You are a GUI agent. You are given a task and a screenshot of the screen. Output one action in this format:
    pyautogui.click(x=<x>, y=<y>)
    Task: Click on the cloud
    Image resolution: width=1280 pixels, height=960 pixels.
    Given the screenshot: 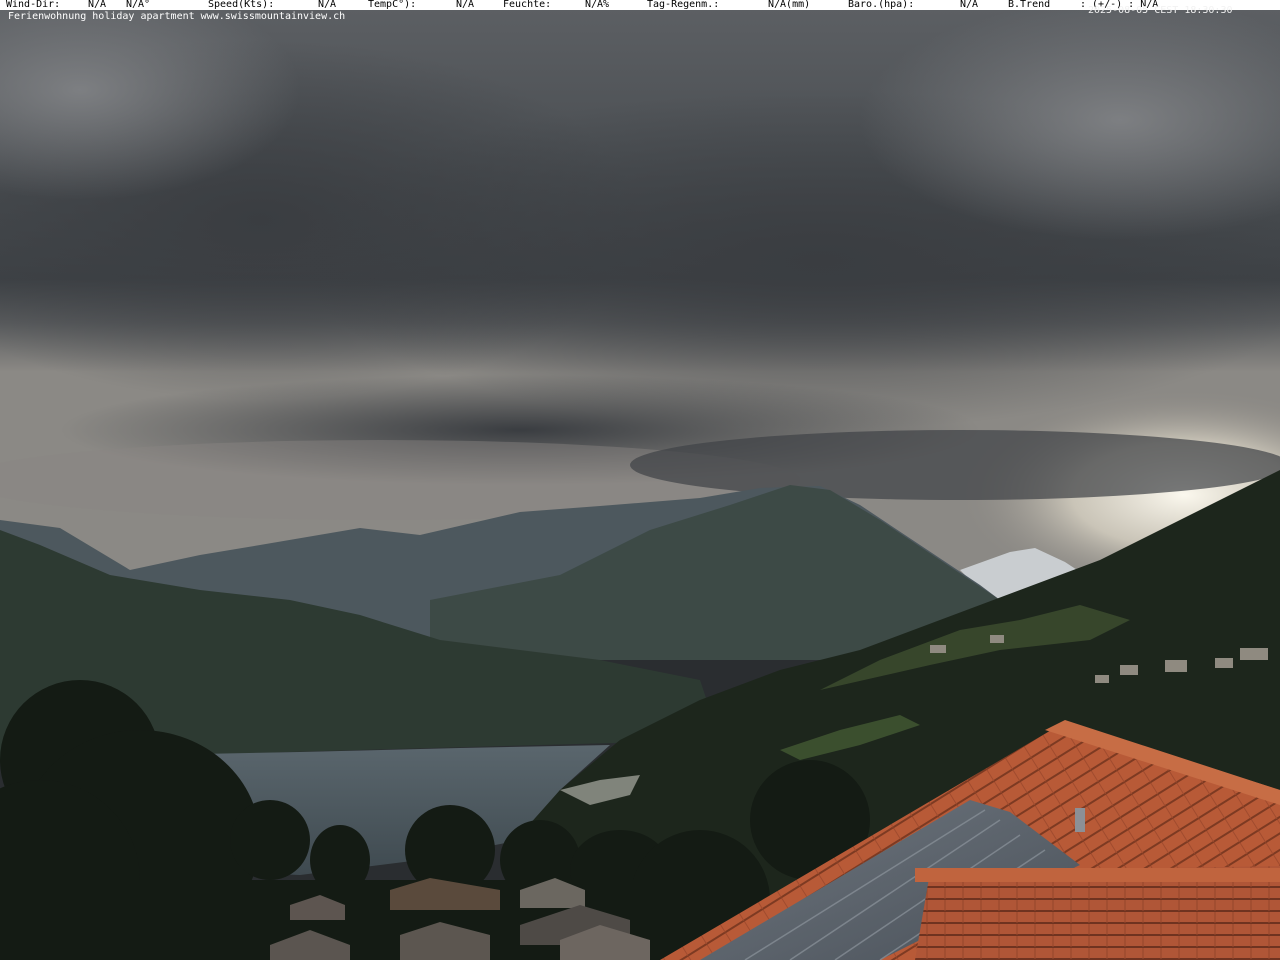 What is the action you would take?
    pyautogui.click(x=955, y=465)
    